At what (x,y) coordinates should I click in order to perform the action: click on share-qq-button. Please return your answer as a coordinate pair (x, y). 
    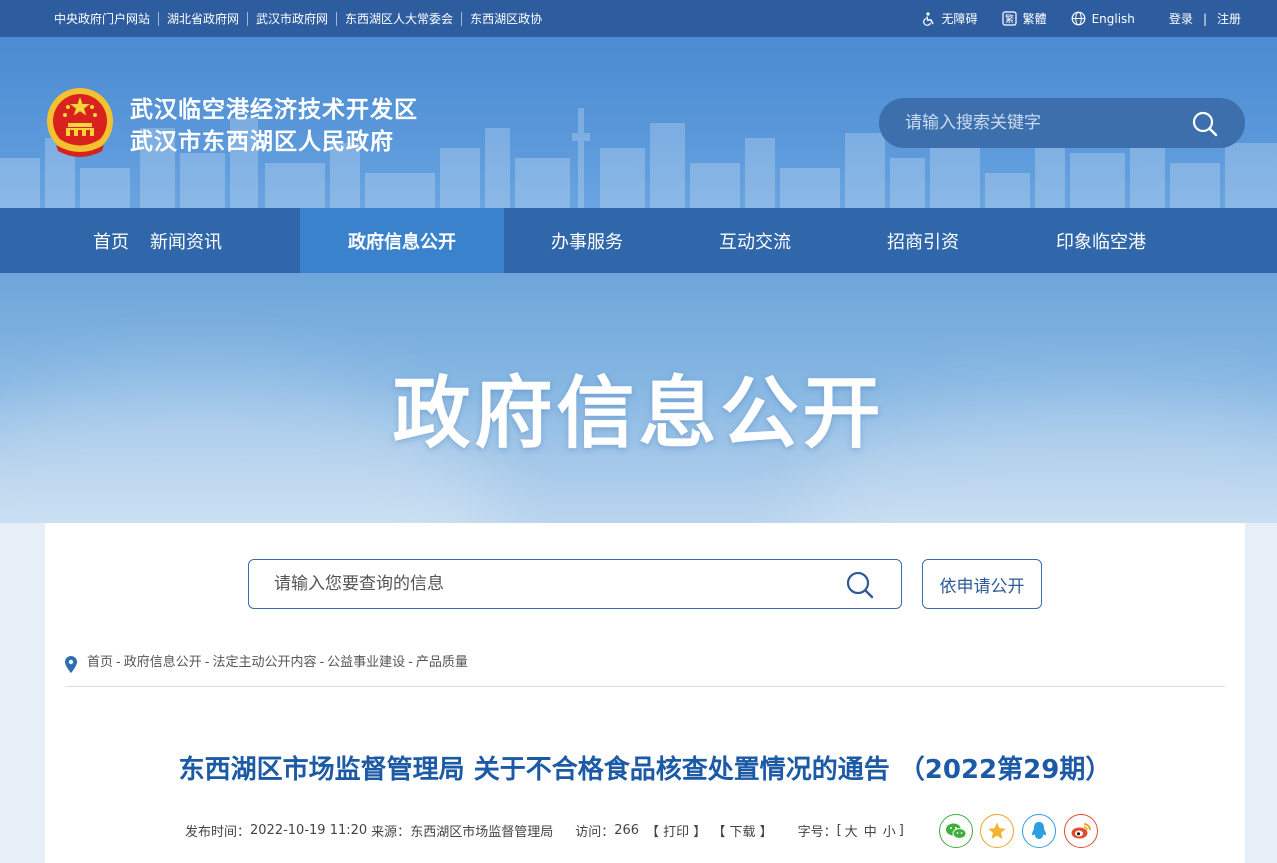
    Looking at the image, I should click on (1039, 831).